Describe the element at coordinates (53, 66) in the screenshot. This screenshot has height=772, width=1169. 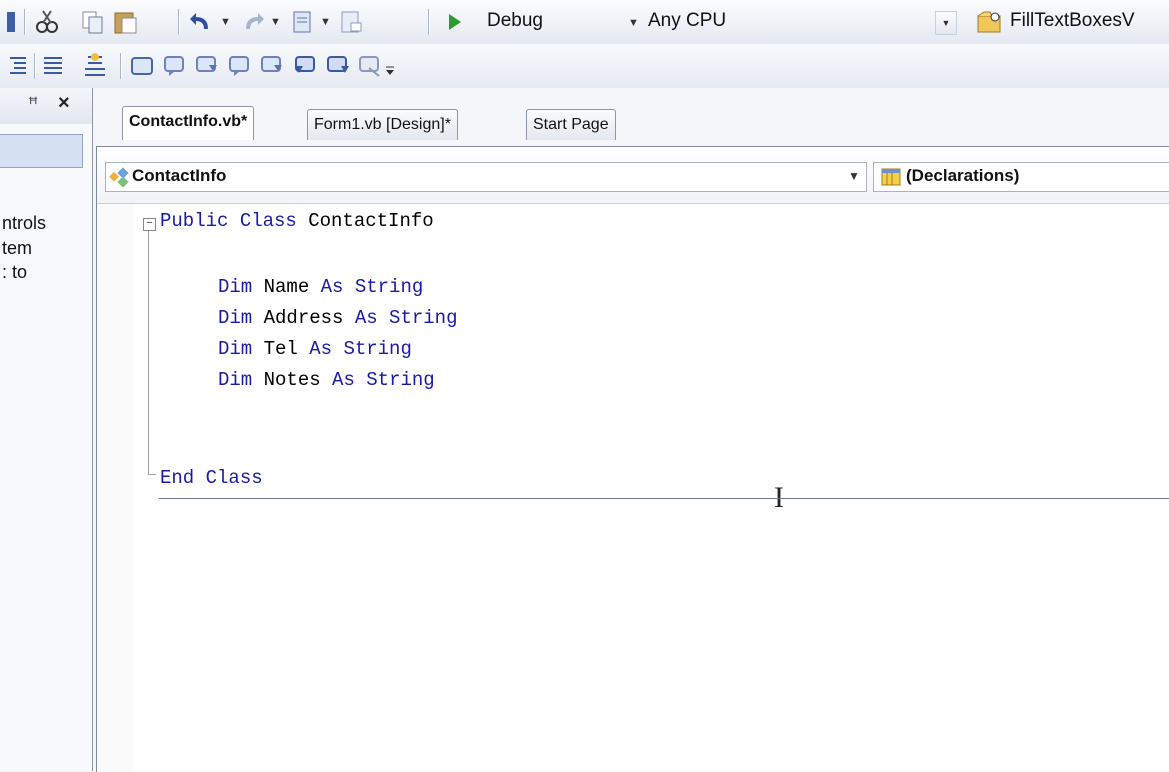
I see `comment-out-lines-icon` at that location.